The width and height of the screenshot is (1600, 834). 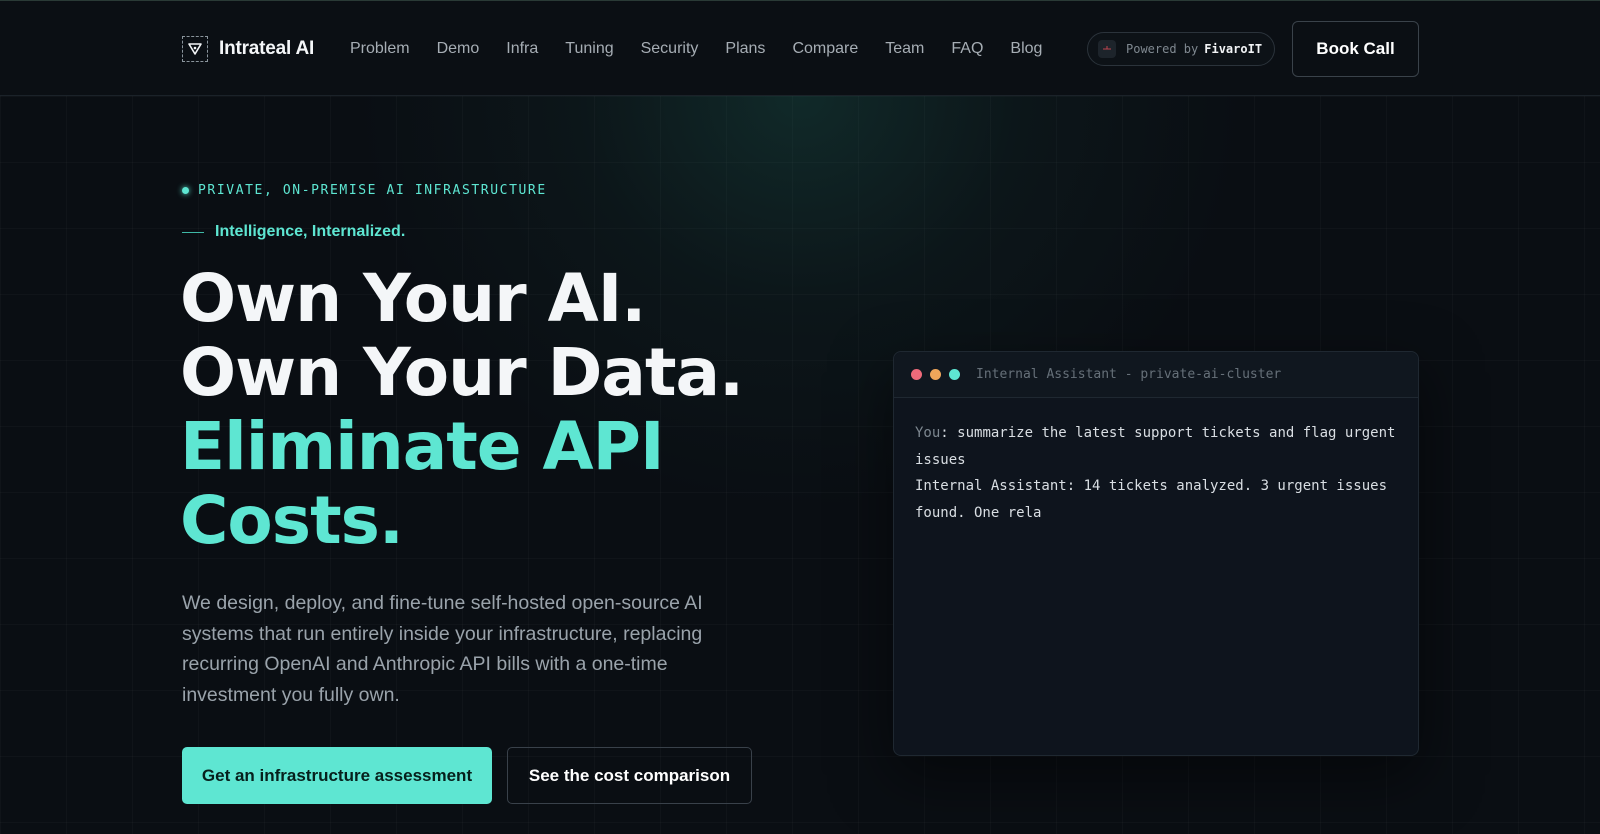 What do you see at coordinates (413, 298) in the screenshot?
I see `headline-line-1: Own Your AI.` at bounding box center [413, 298].